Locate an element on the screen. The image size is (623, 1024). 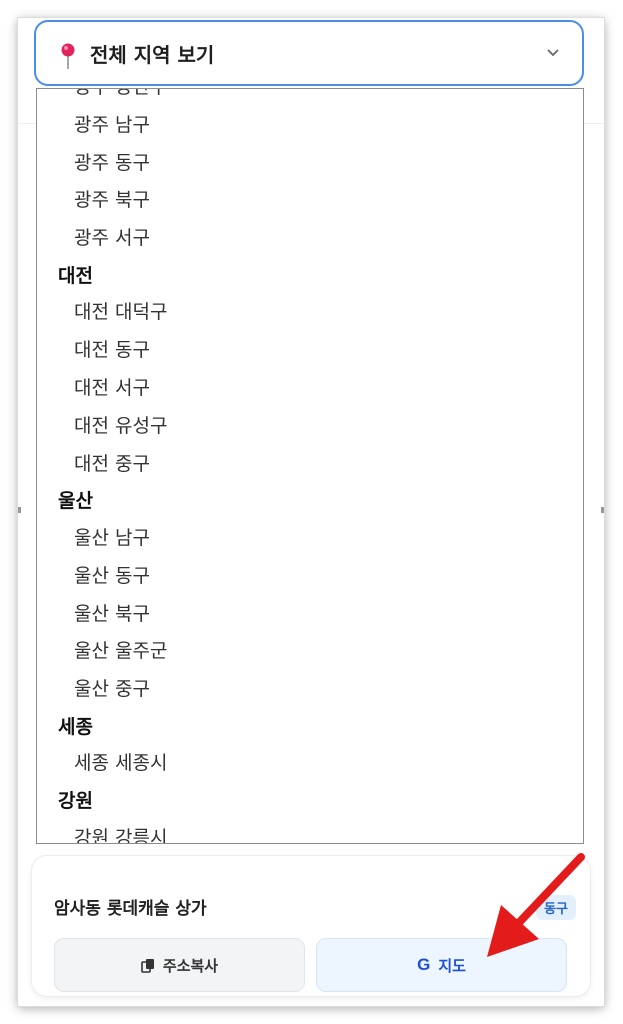
region-option: 광주 광산구 is located at coordinates (310, 98).